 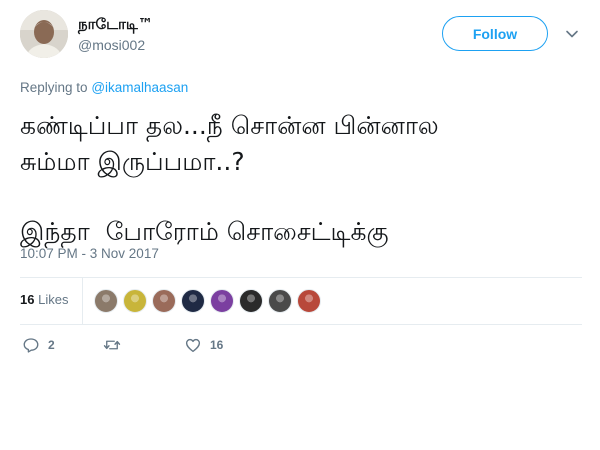 What do you see at coordinates (132, 161) in the screenshot?
I see `tweet-line-2: சும்மா இருப்பமா..?` at bounding box center [132, 161].